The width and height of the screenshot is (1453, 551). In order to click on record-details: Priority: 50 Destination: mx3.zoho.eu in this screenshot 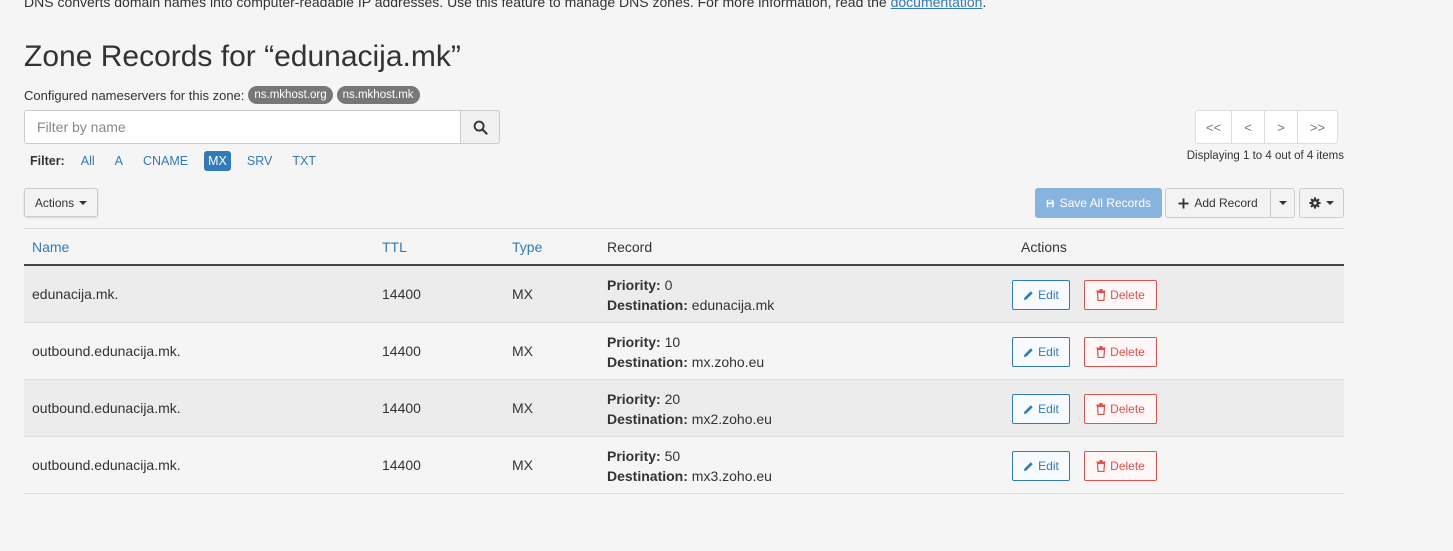, I will do `click(689, 466)`.